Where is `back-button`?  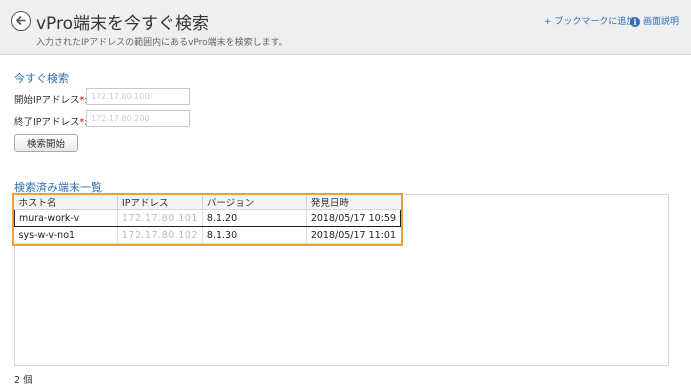 back-button is located at coordinates (21, 21).